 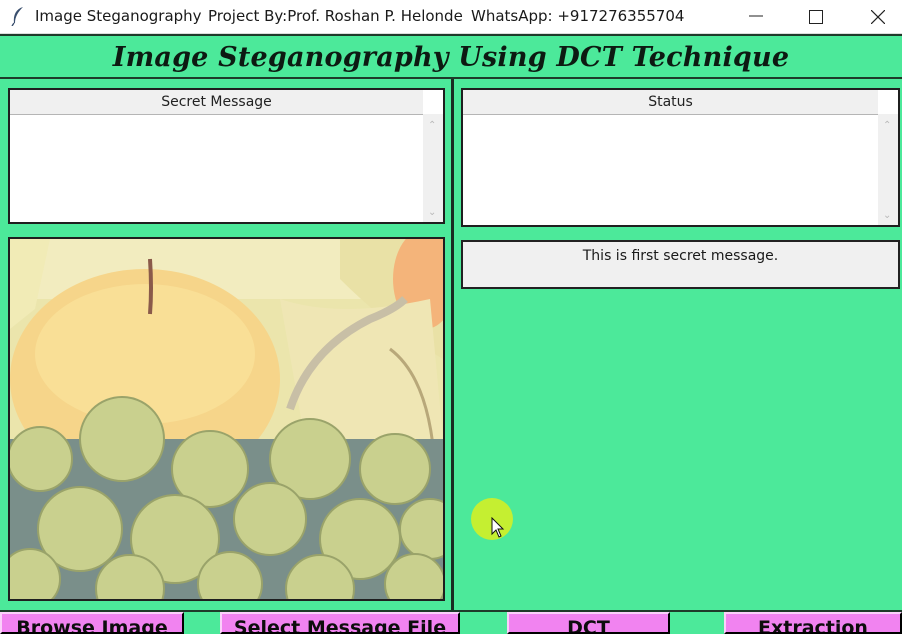 I want to click on close-icon, so click(x=878, y=17).